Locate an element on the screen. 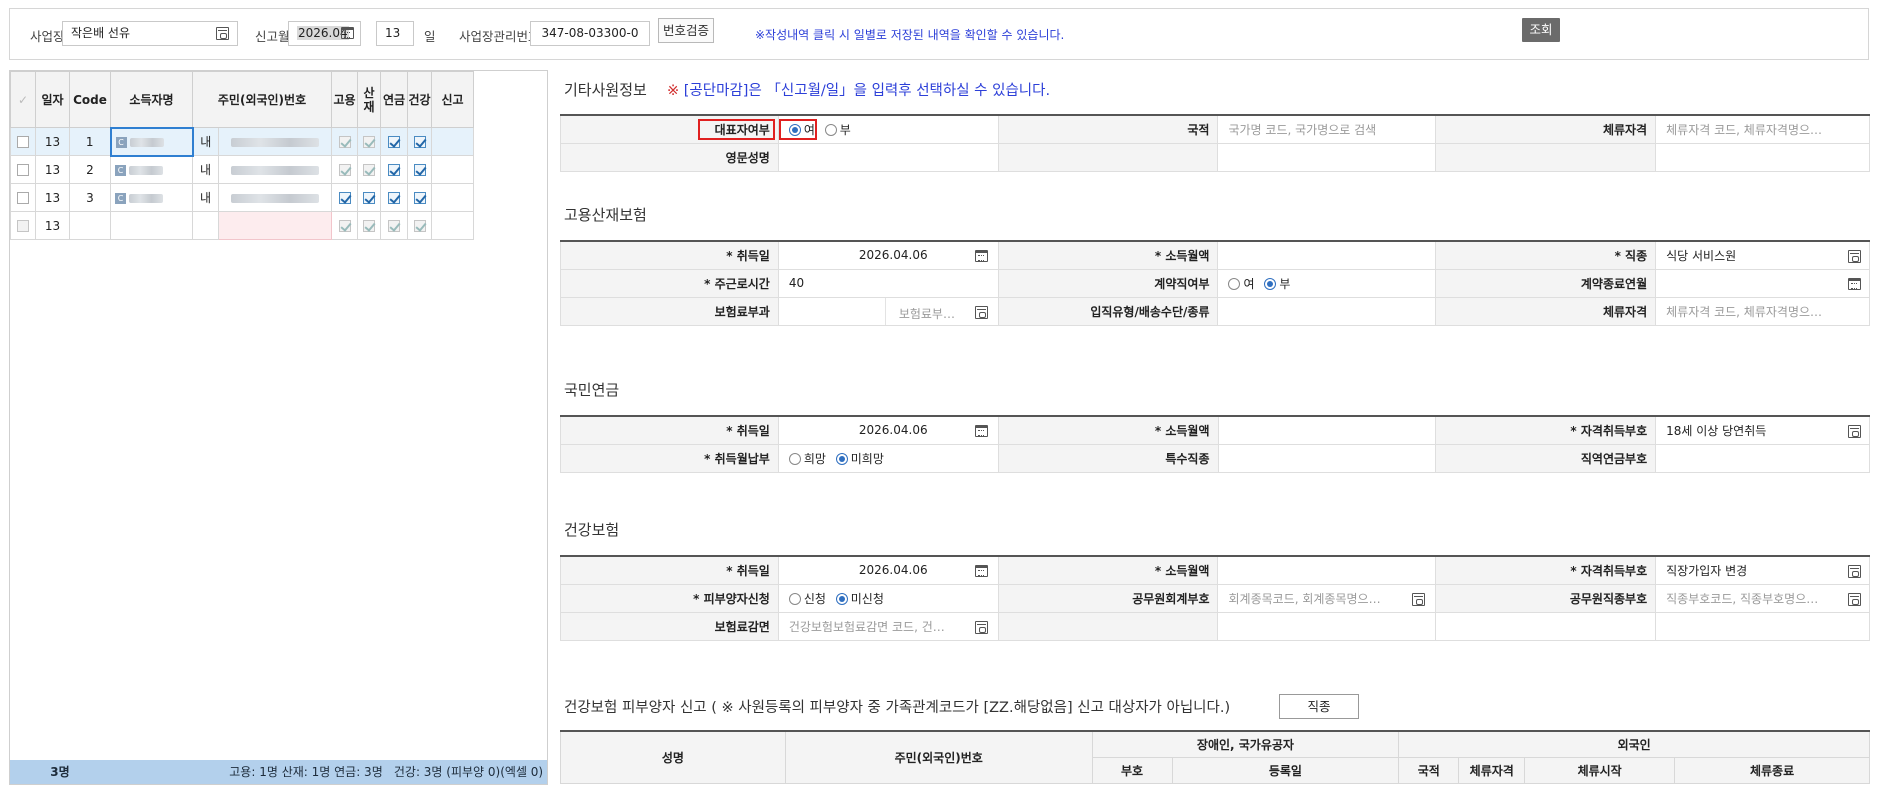  entry-type-field is located at coordinates (1327, 311).